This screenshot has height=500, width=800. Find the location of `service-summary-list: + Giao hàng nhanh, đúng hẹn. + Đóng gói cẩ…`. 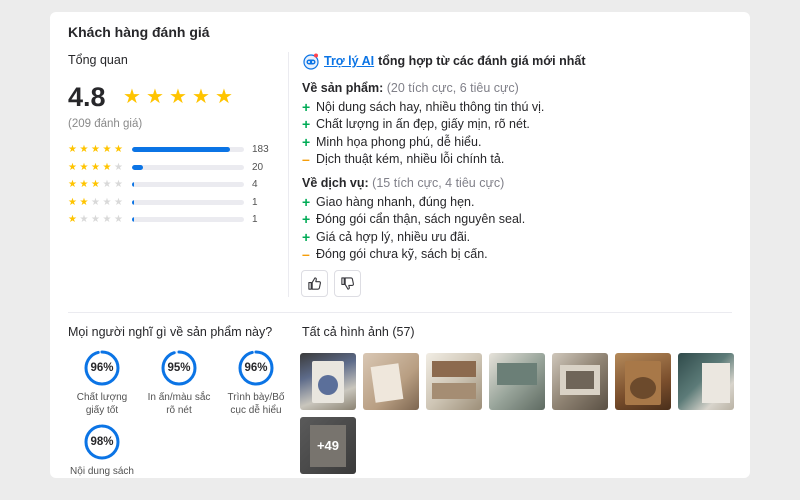

service-summary-list: + Giao hàng nhanh, đúng hẹn. + Đóng gói cẩ… is located at coordinates (413, 228).